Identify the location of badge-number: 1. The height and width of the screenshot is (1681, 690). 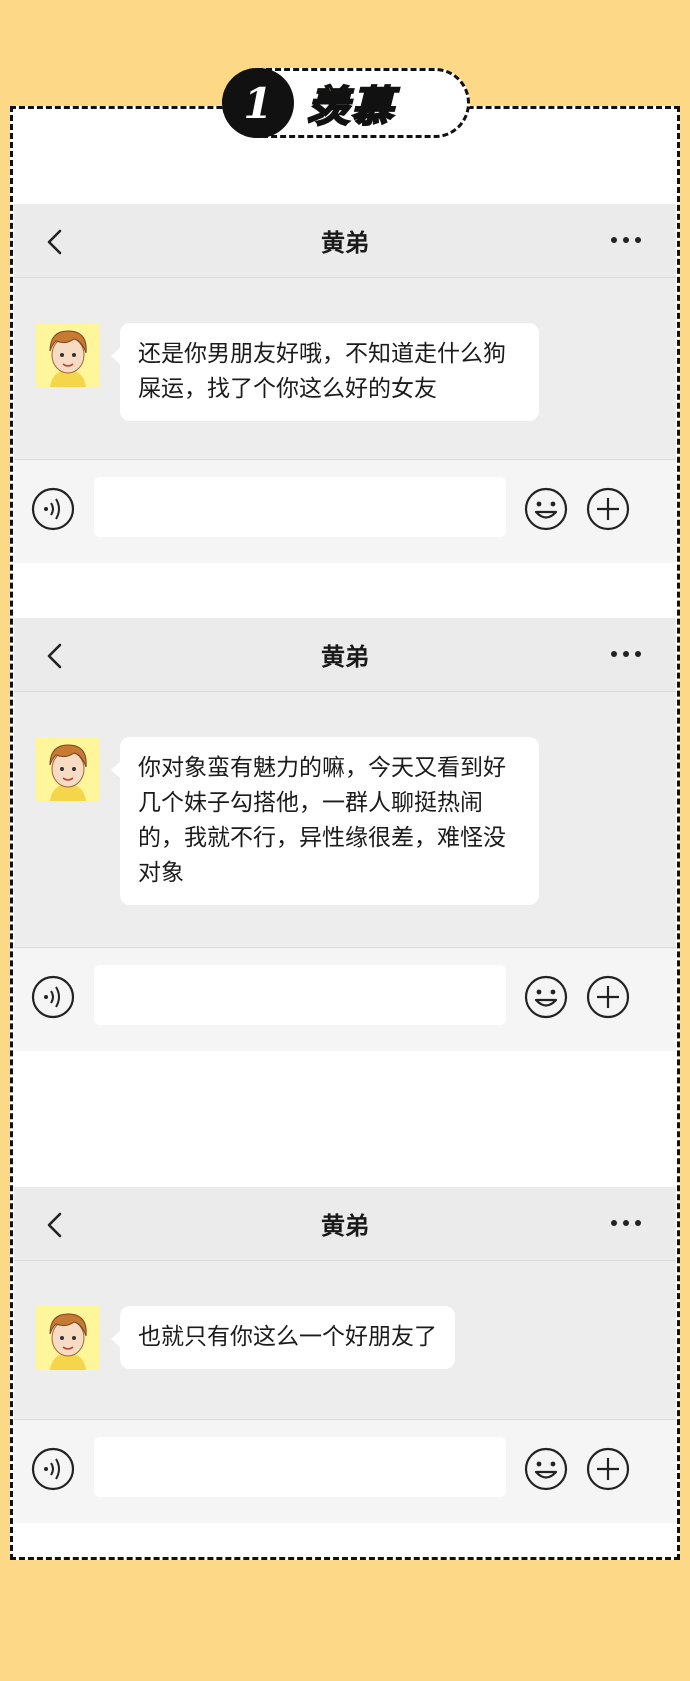
(258, 103).